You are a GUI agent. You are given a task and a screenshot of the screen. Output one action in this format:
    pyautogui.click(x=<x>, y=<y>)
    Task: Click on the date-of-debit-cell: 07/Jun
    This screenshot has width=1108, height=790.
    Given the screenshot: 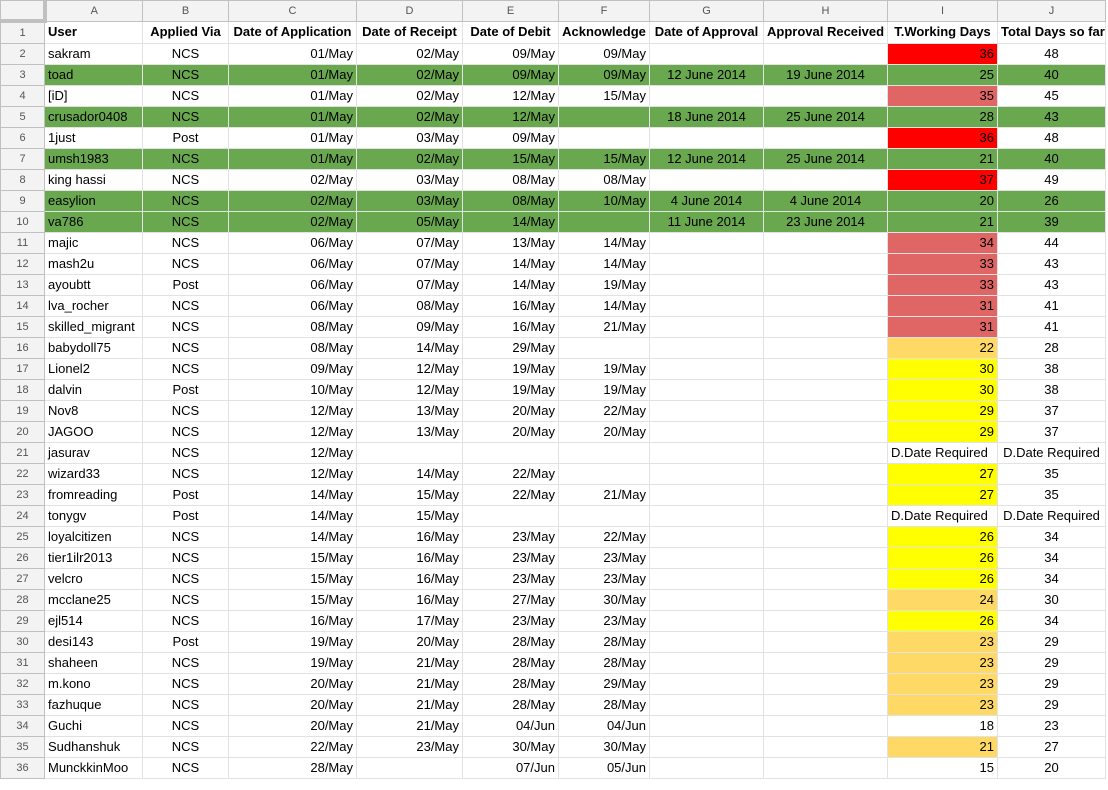 What is the action you would take?
    pyautogui.click(x=510, y=768)
    